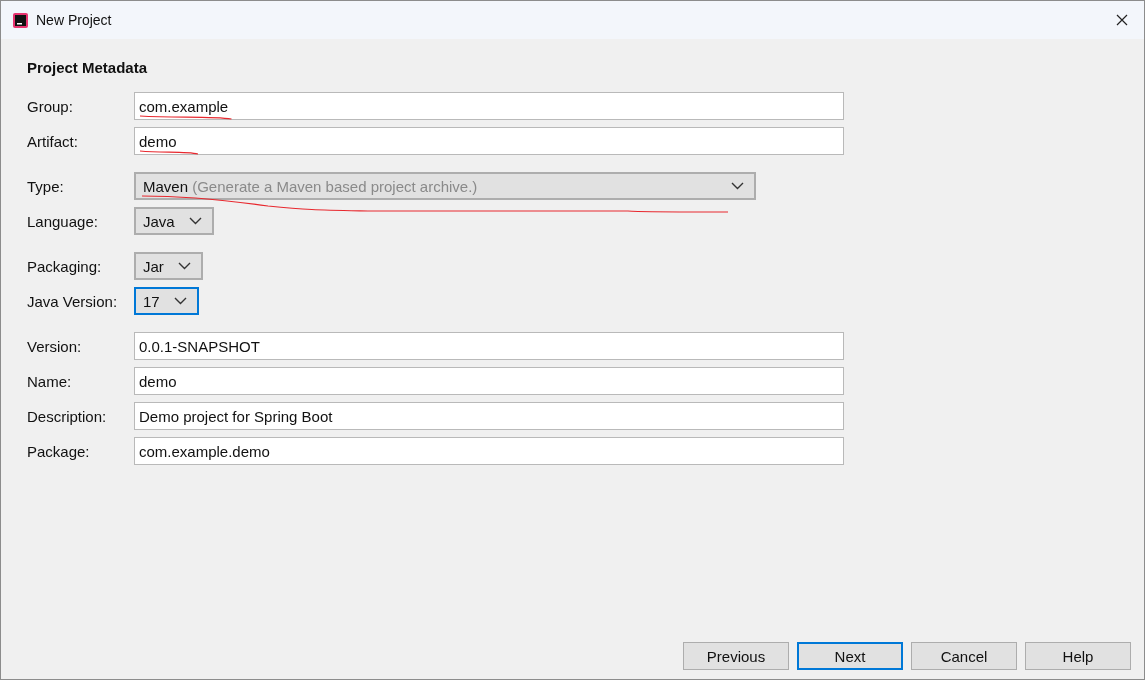 Image resolution: width=1145 pixels, height=680 pixels. I want to click on dropdown-value: Jar, so click(153, 266).